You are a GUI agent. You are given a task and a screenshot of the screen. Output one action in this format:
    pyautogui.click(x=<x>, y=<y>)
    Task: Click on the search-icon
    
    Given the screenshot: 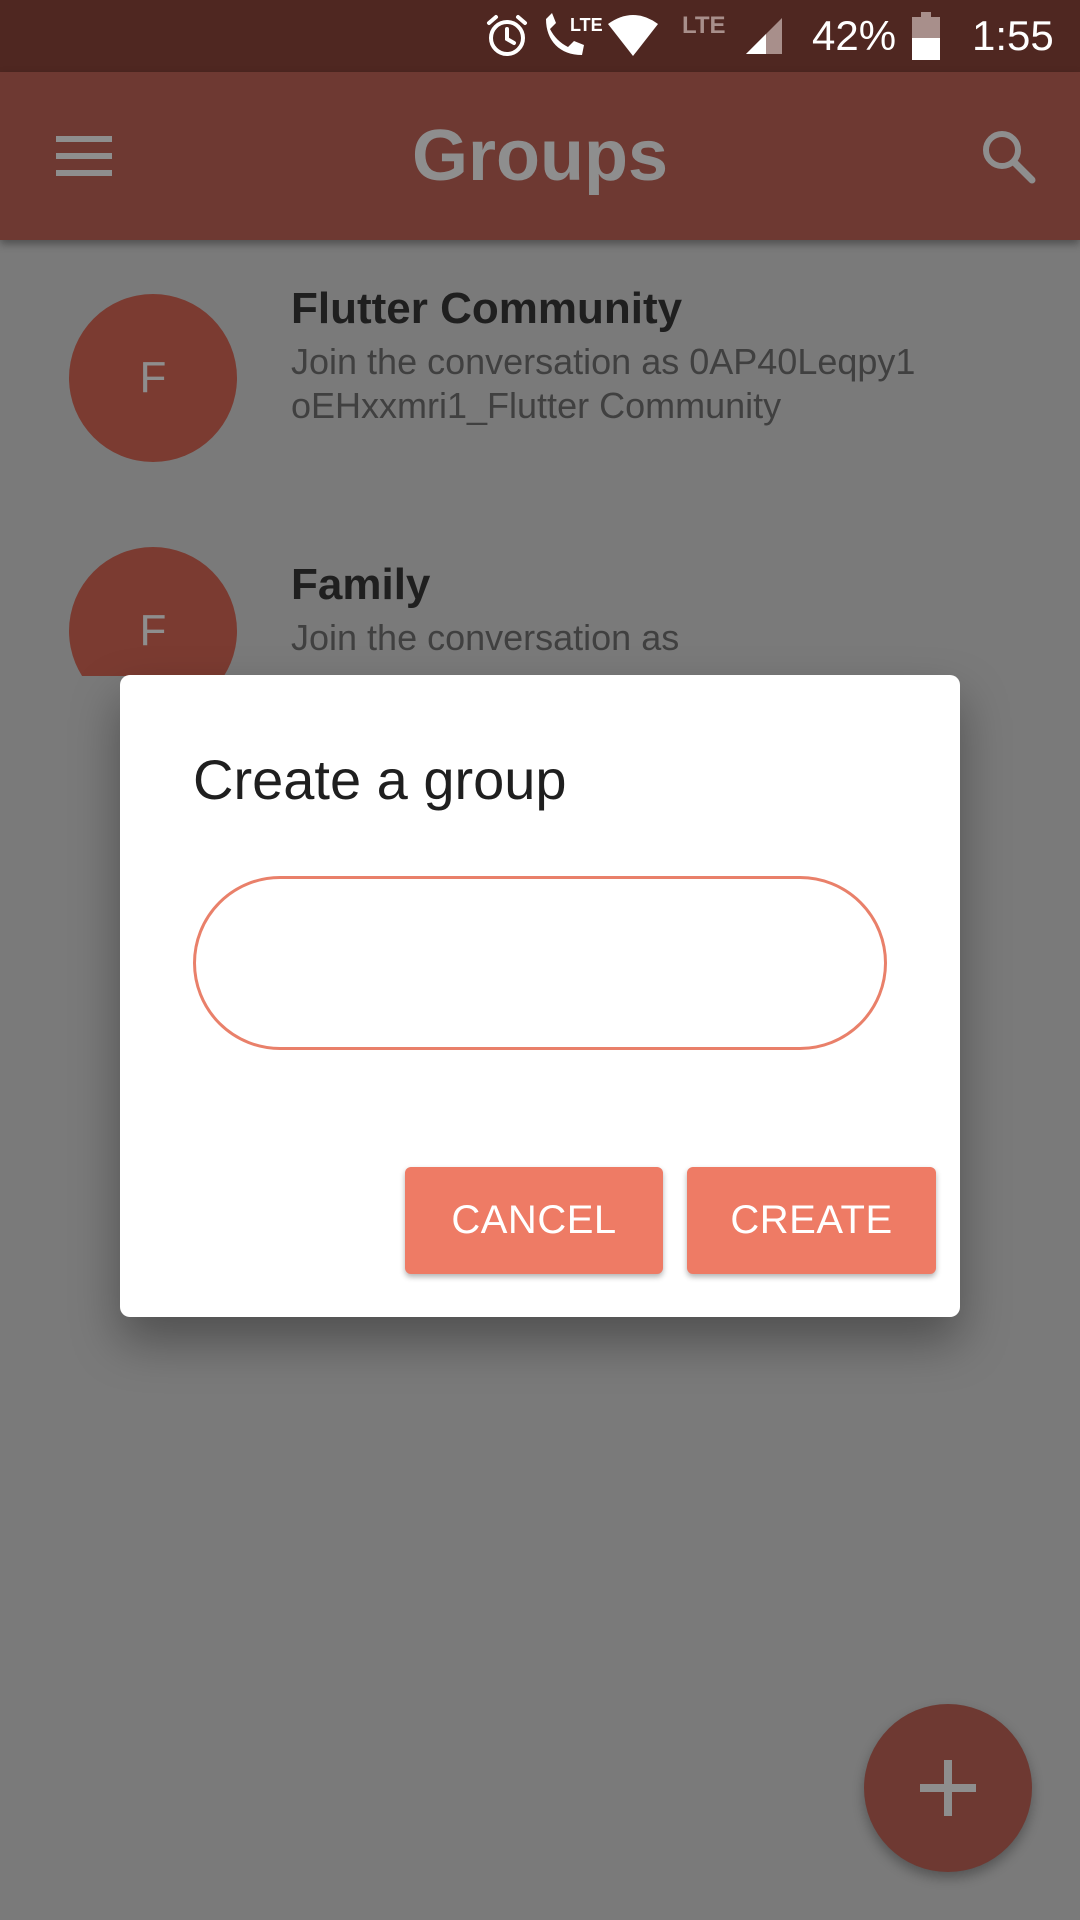 What is the action you would take?
    pyautogui.click(x=1009, y=157)
    